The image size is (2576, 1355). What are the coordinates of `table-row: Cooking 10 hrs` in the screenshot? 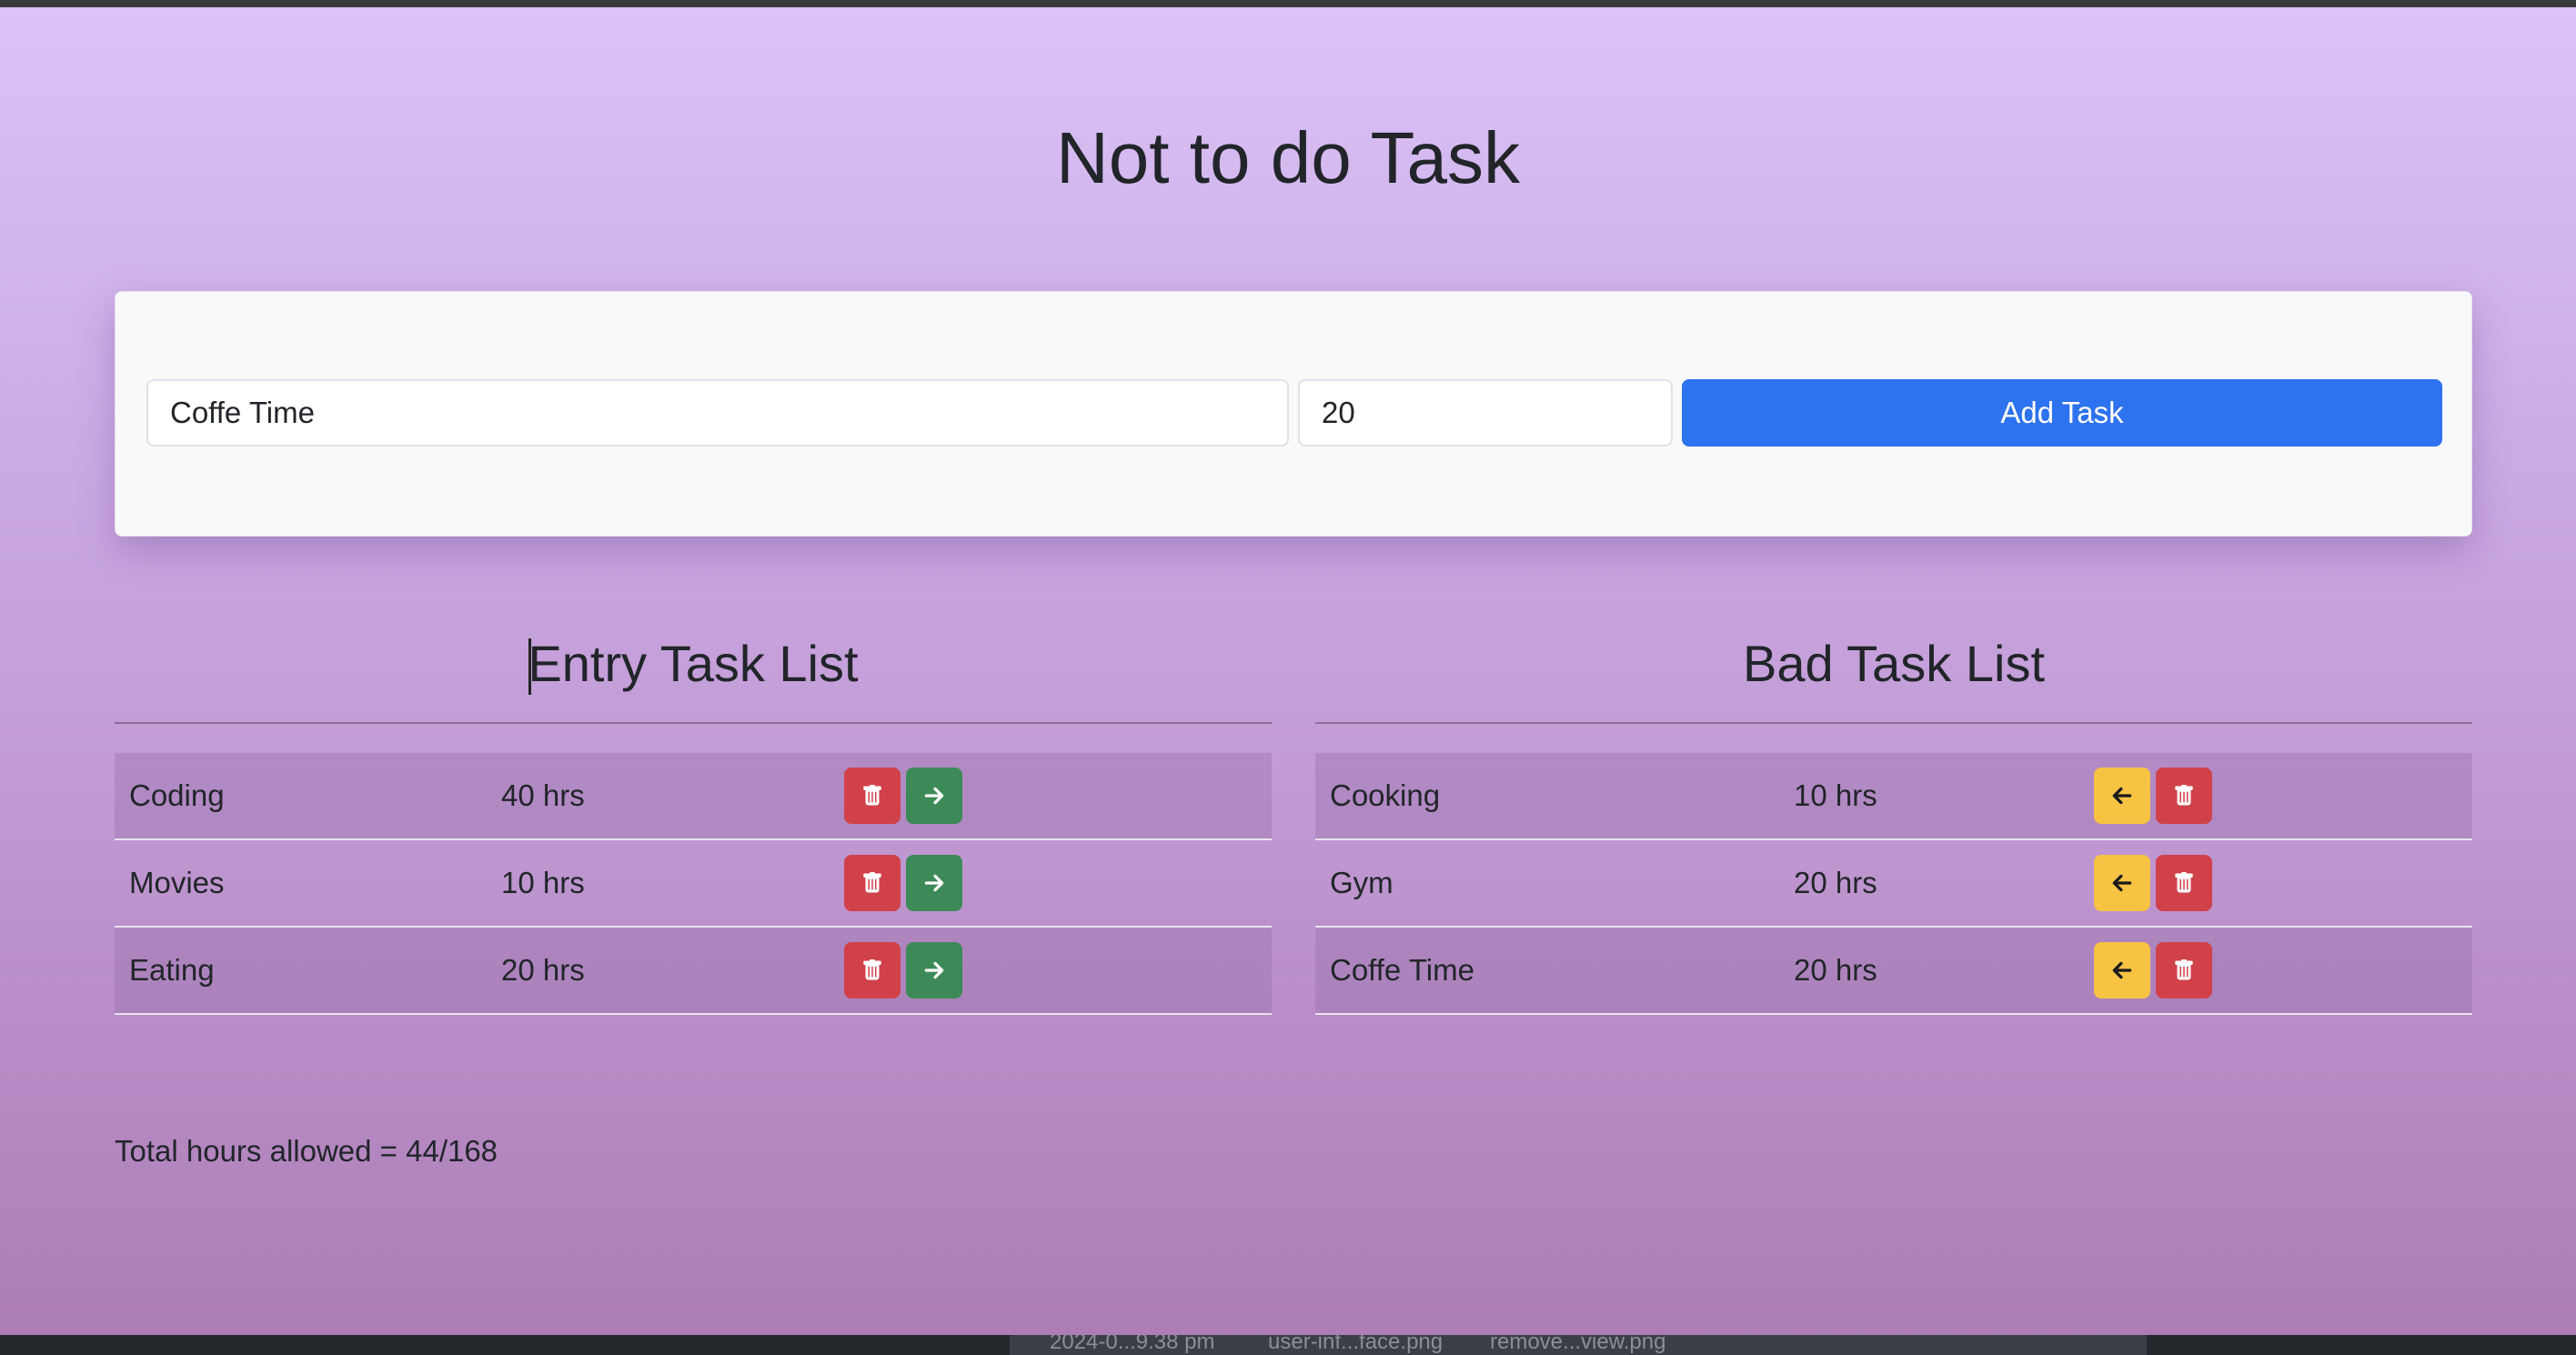 It's located at (1893, 796).